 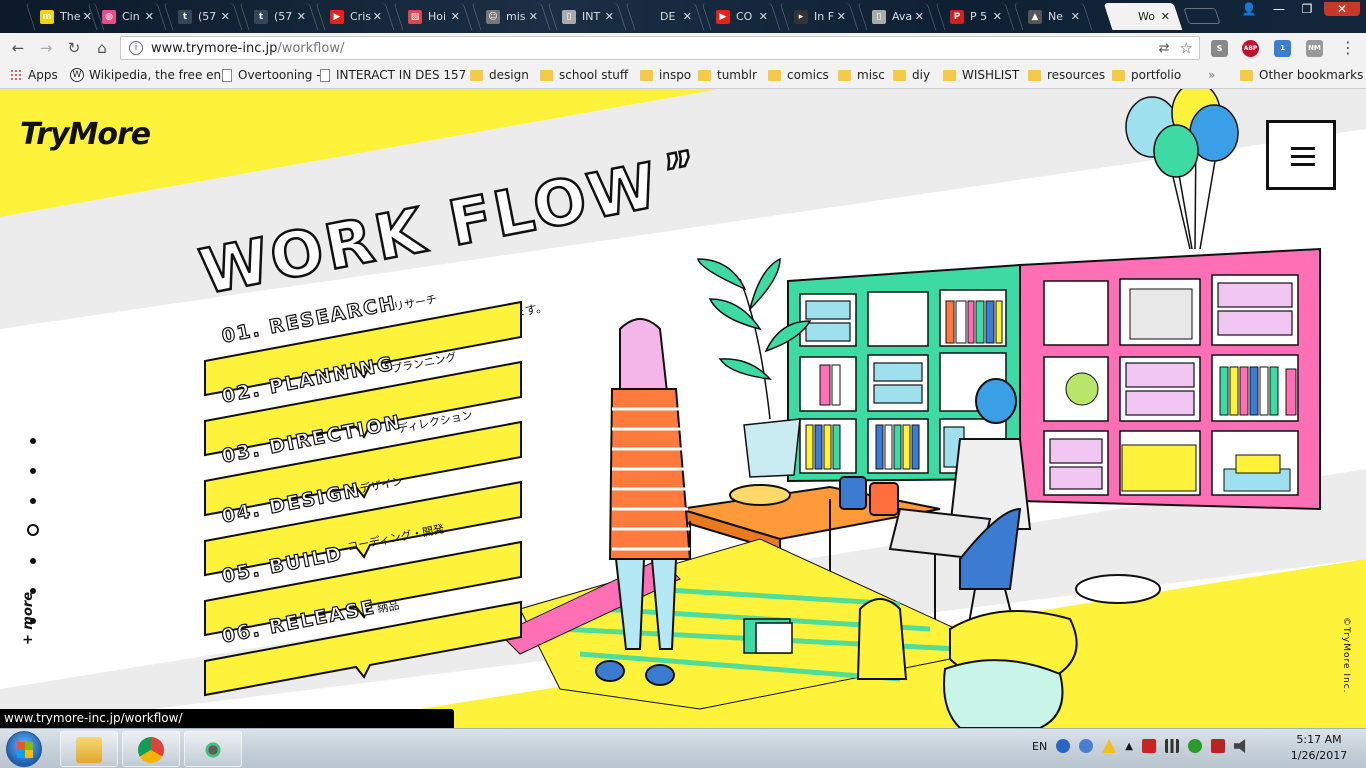 I want to click on bookmark-item: INTERACT IN DES 157, so click(x=393, y=75).